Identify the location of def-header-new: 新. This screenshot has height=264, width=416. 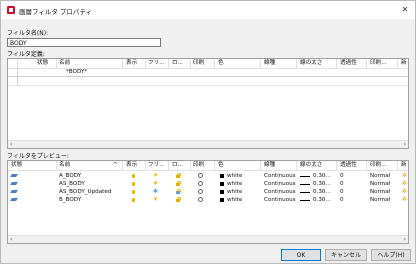
(404, 63).